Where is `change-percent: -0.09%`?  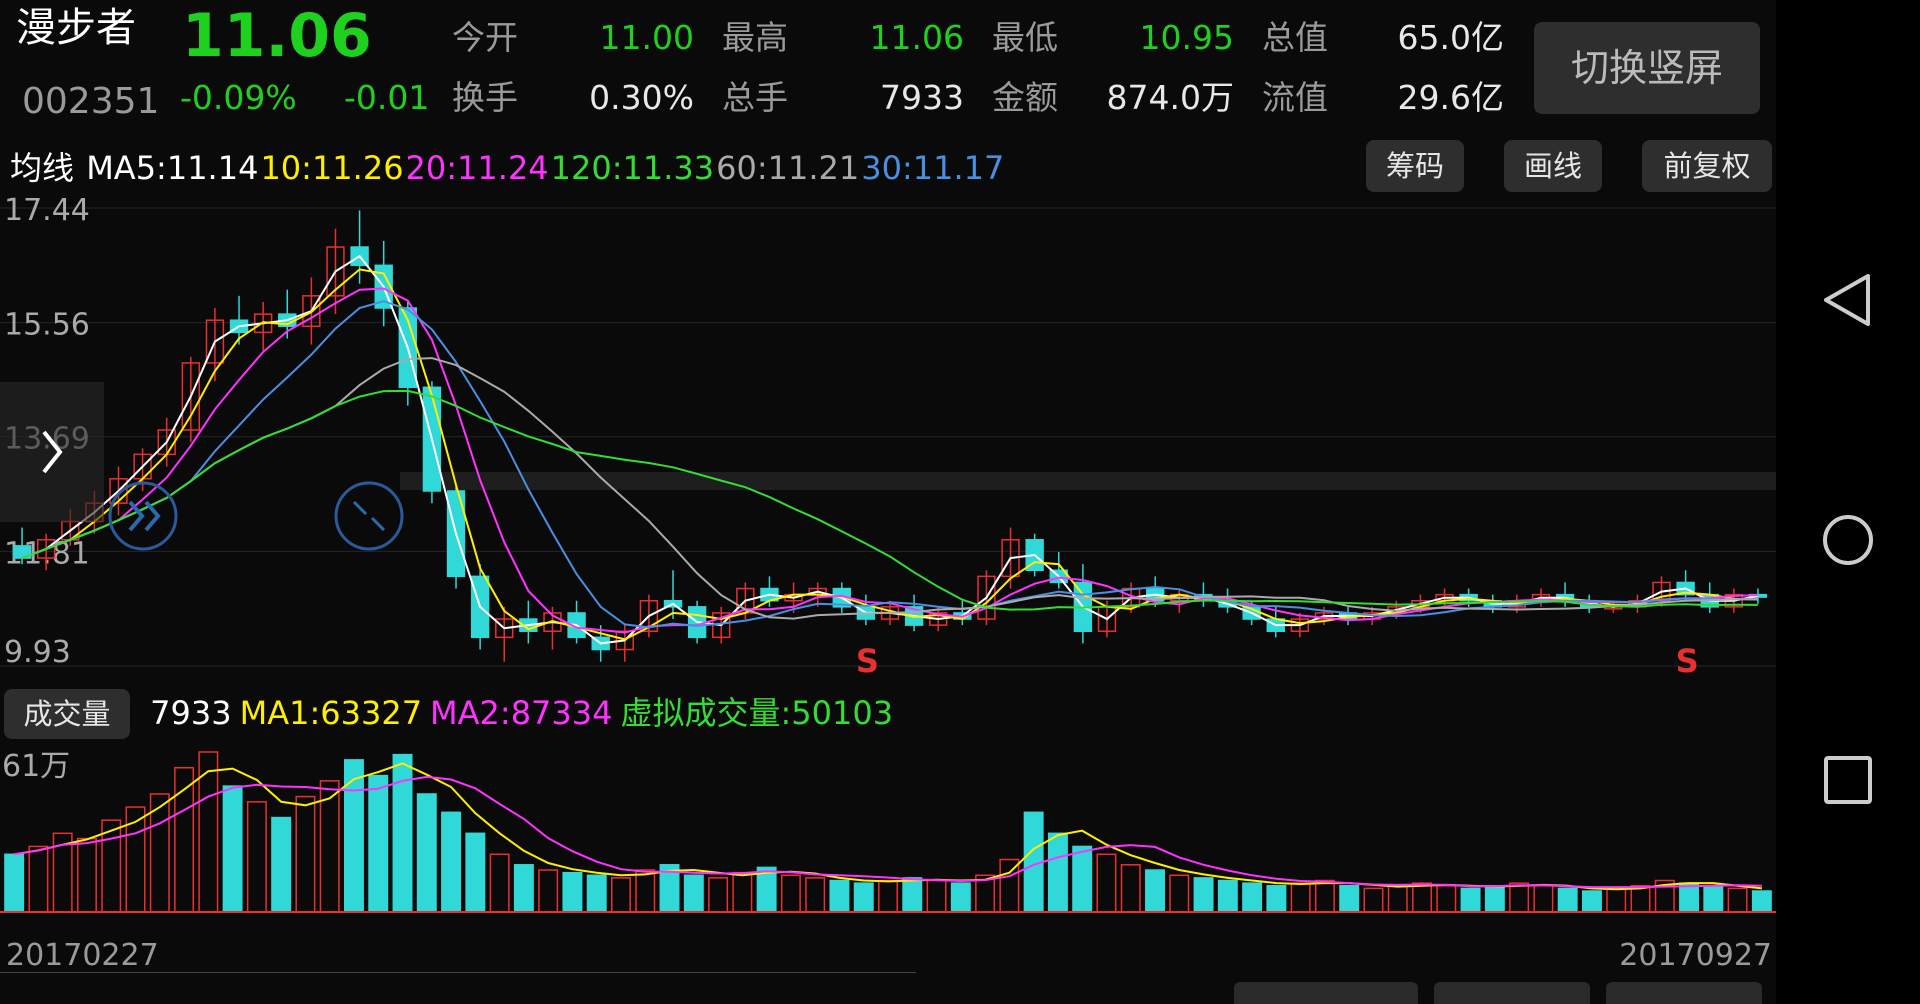
change-percent: -0.09% is located at coordinates (238, 97).